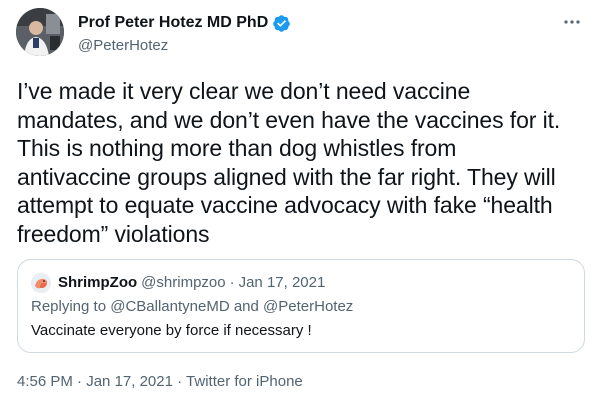 The image size is (602, 412). I want to click on author-avatar, so click(40, 32).